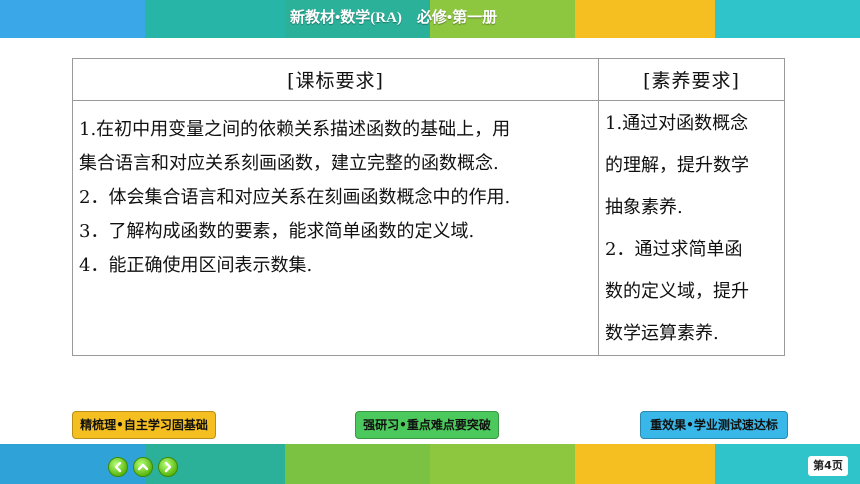 This screenshot has width=860, height=484. Describe the element at coordinates (828, 466) in the screenshot. I see `page-number: 第4页` at that location.